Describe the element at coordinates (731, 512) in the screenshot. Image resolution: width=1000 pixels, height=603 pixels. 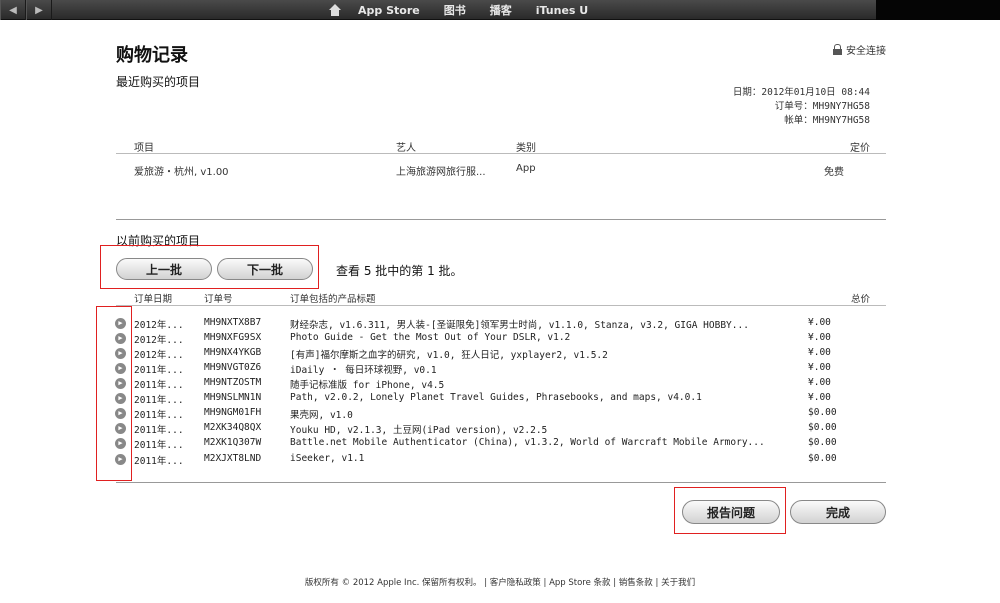
I see `report-problem-button: 报告问题` at that location.